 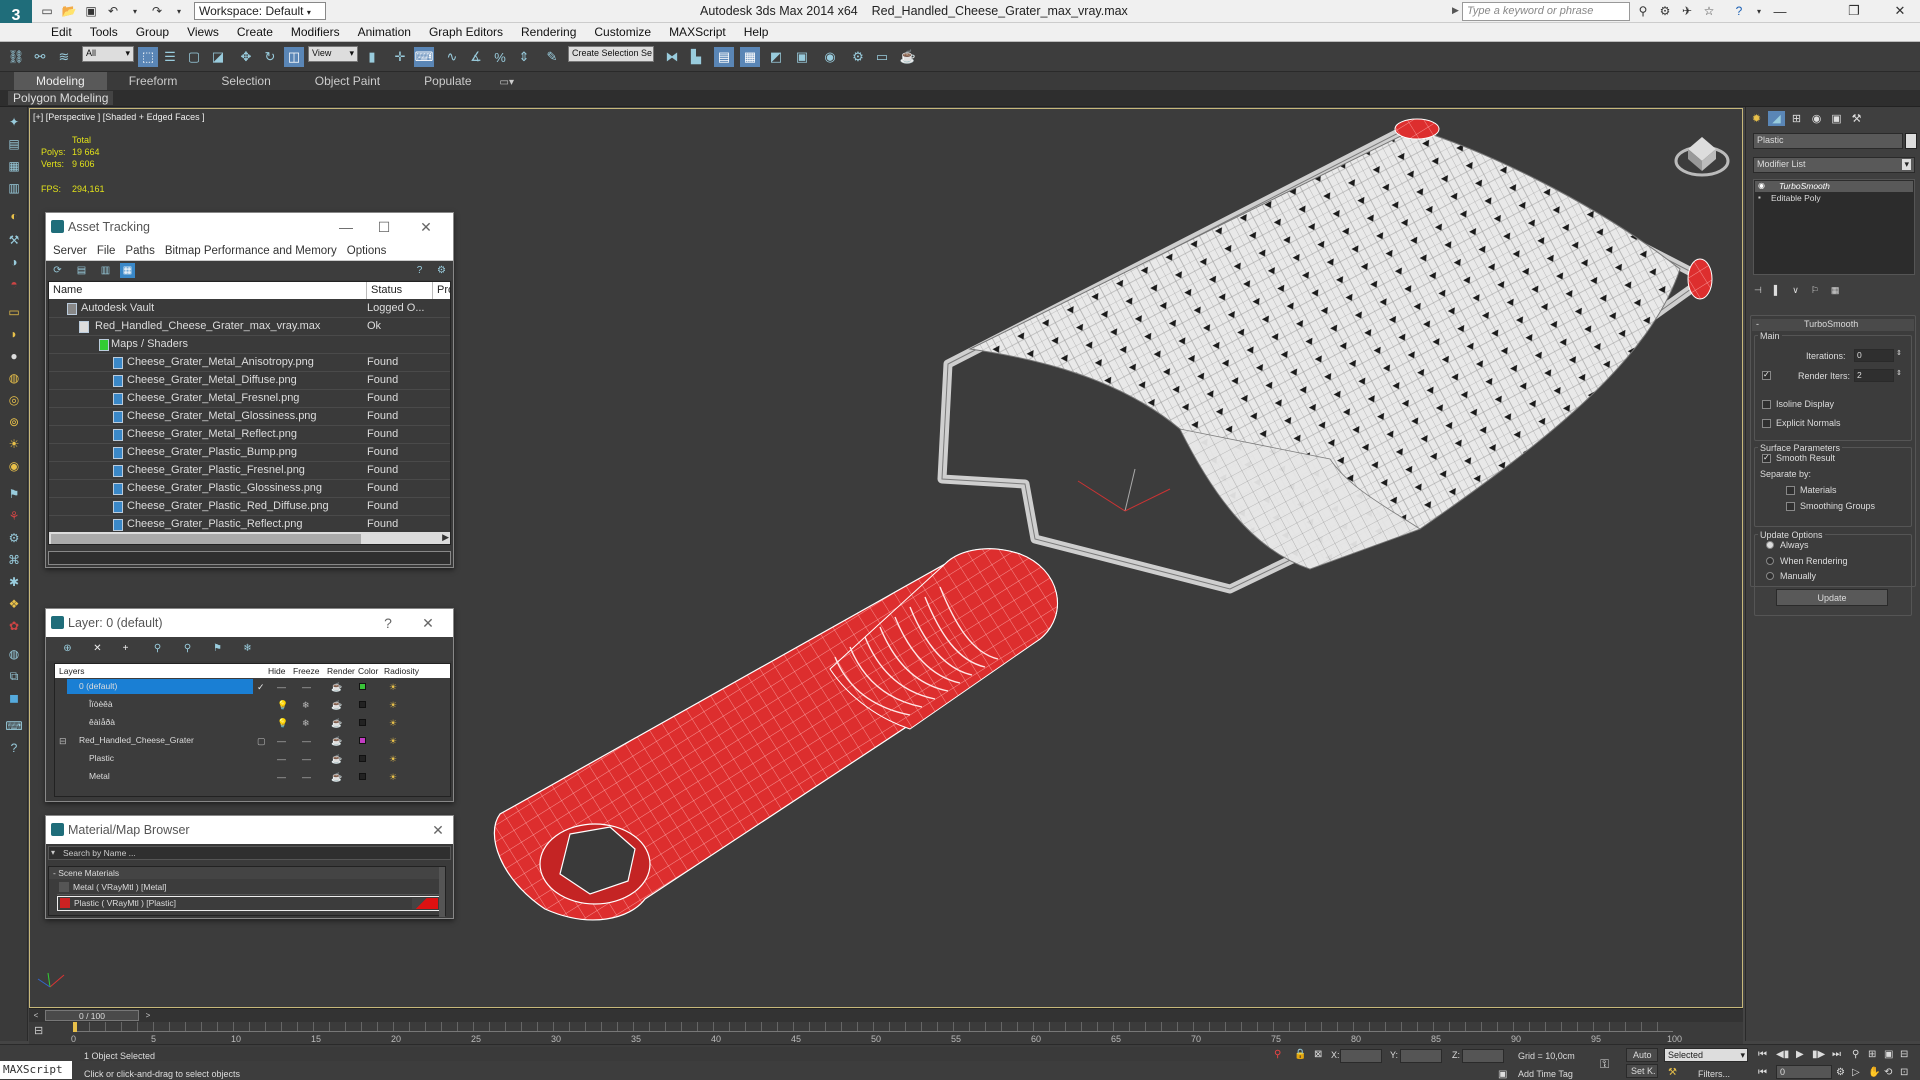 I want to click on material-editor-icon: ◉, so click(x=830, y=57).